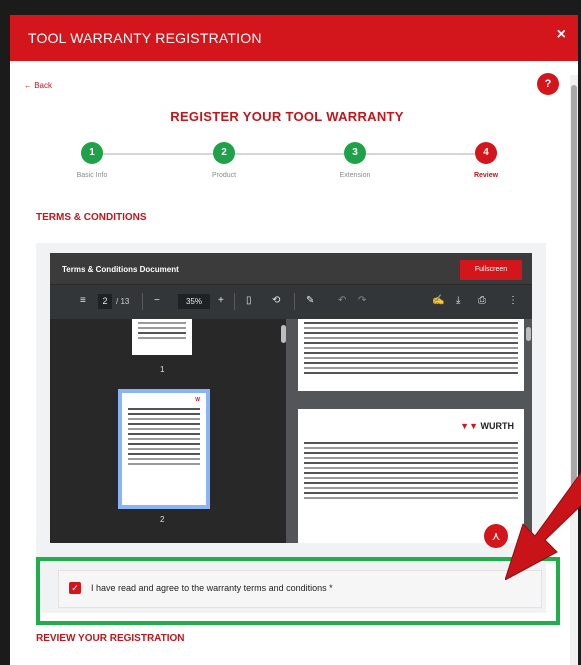  I want to click on close-icon: ×, so click(561, 35).